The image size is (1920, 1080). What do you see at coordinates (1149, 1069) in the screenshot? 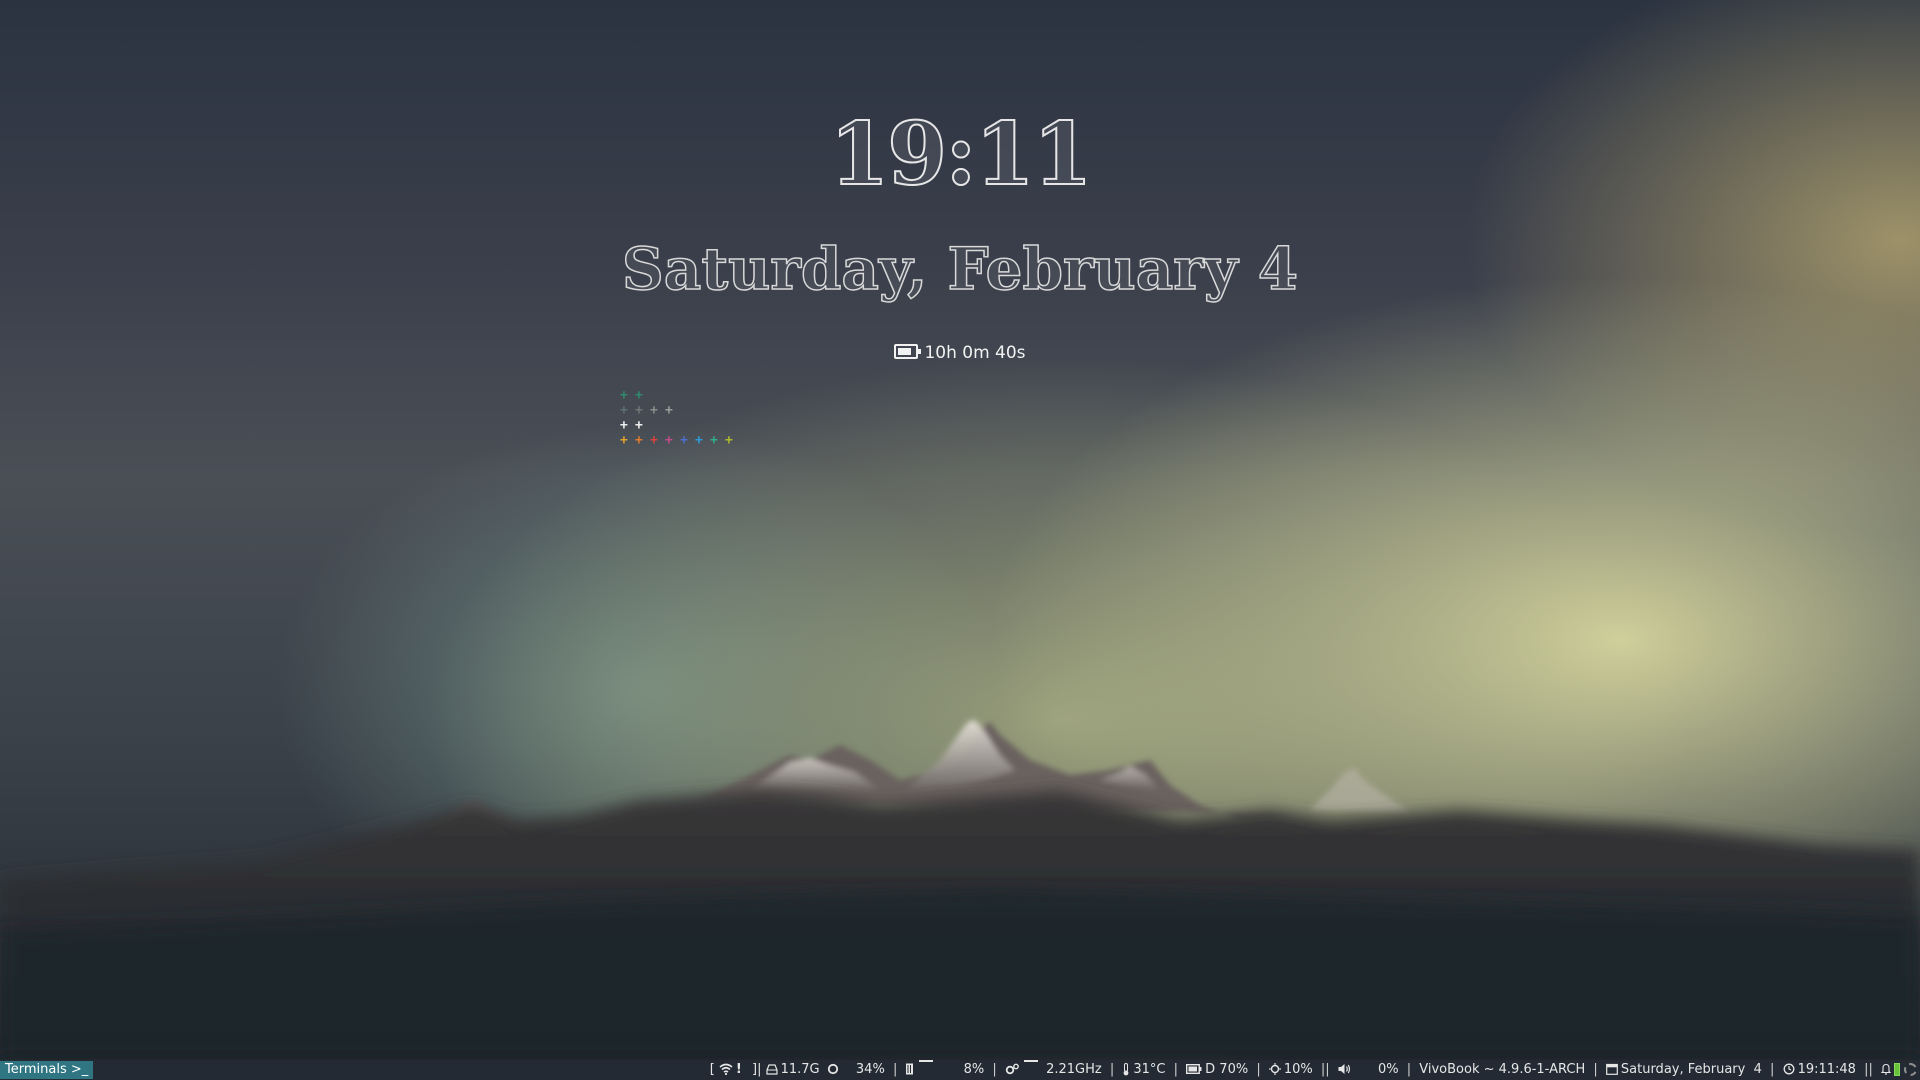
I see `temp-value: 31°C` at bounding box center [1149, 1069].